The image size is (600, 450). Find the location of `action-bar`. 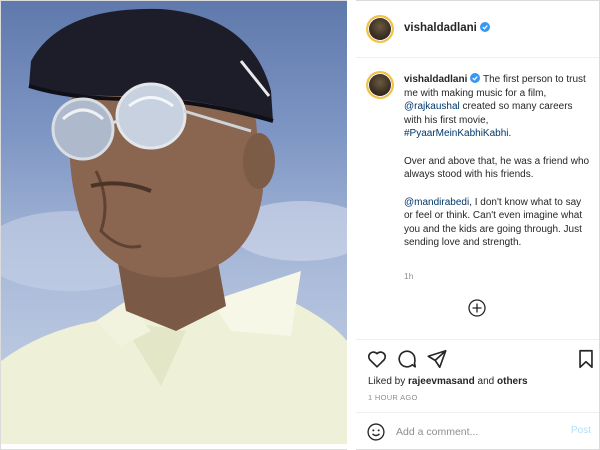

action-bar is located at coordinates (477, 357).